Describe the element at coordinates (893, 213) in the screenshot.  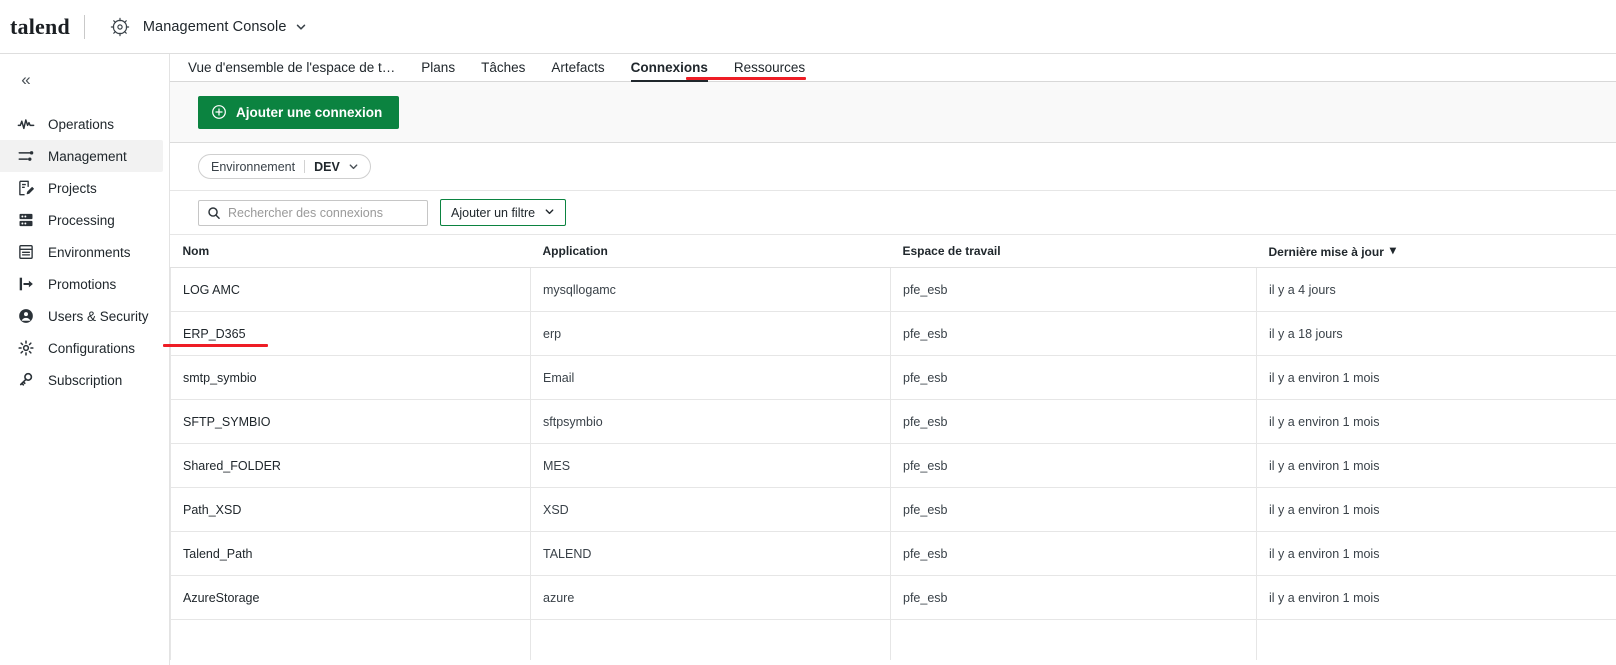
I see `search-filter-bar: Ajouter un filtre` at that location.